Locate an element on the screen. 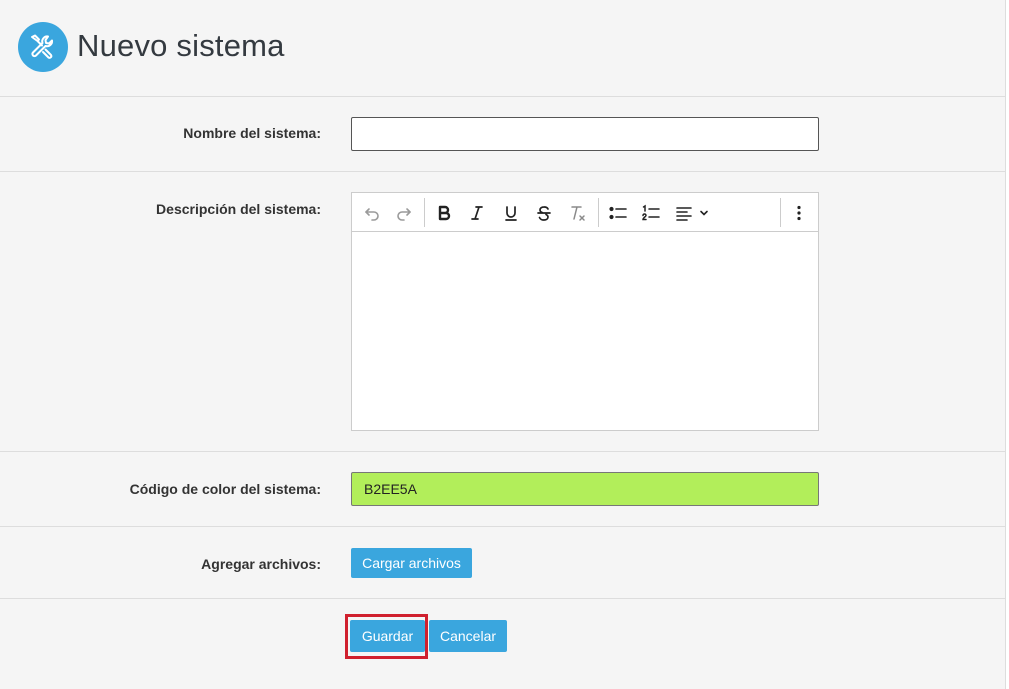  page-title: Nuevo sistema is located at coordinates (181, 45).